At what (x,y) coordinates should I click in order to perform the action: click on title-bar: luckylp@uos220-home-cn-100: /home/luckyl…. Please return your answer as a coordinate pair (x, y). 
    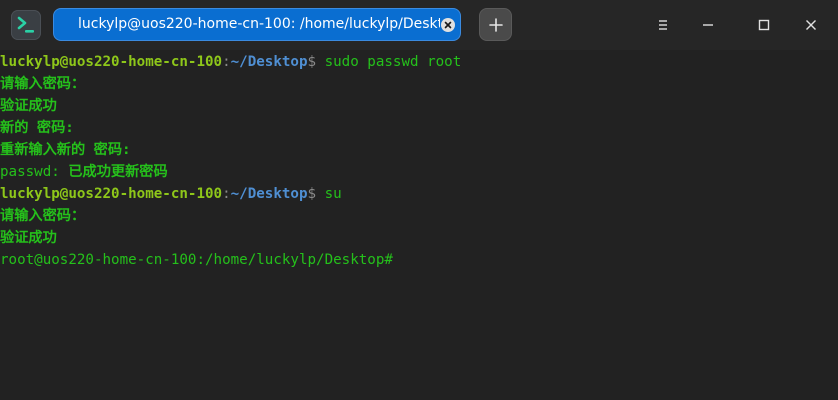
    Looking at the image, I should click on (419, 25).